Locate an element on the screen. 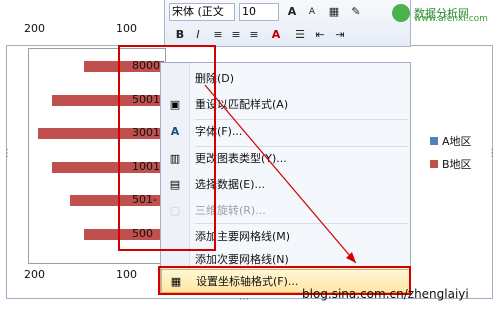 This screenshot has width=495, height=309. font-family-select: 宋体 (正文 is located at coordinates (202, 12).